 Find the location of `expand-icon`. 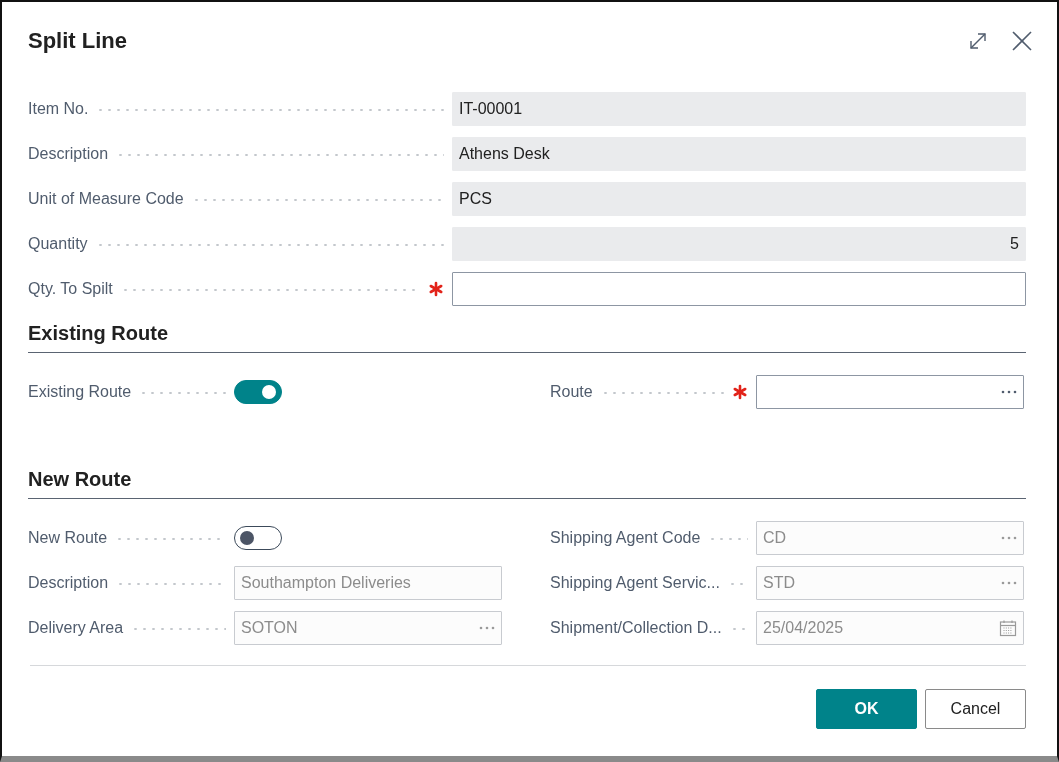

expand-icon is located at coordinates (978, 41).